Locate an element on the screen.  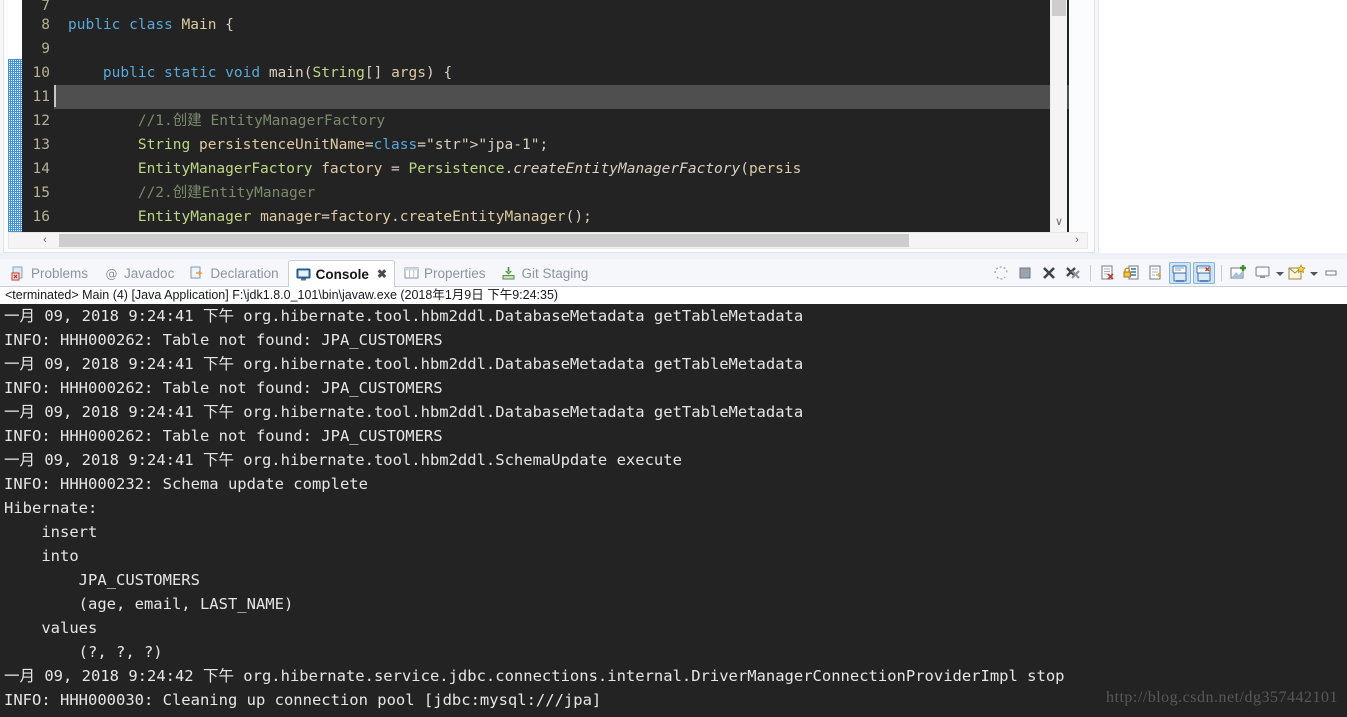
editor-vertical-scrollbar: ∨ is located at coordinates (1058, 117).